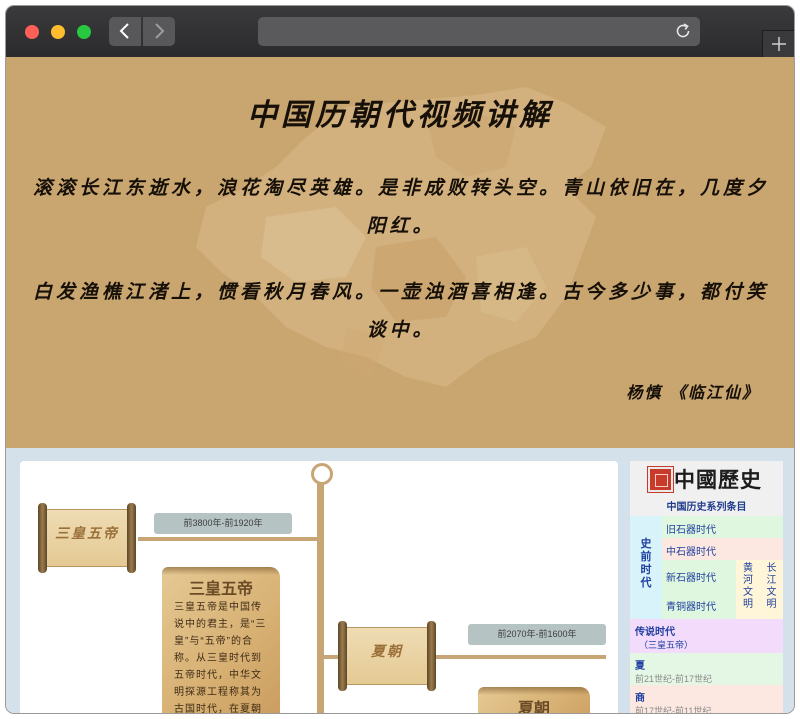  Describe the element at coordinates (706, 636) in the screenshot. I see `navbox-item-legend-era: 传说时代 （三皇五帝）` at that location.